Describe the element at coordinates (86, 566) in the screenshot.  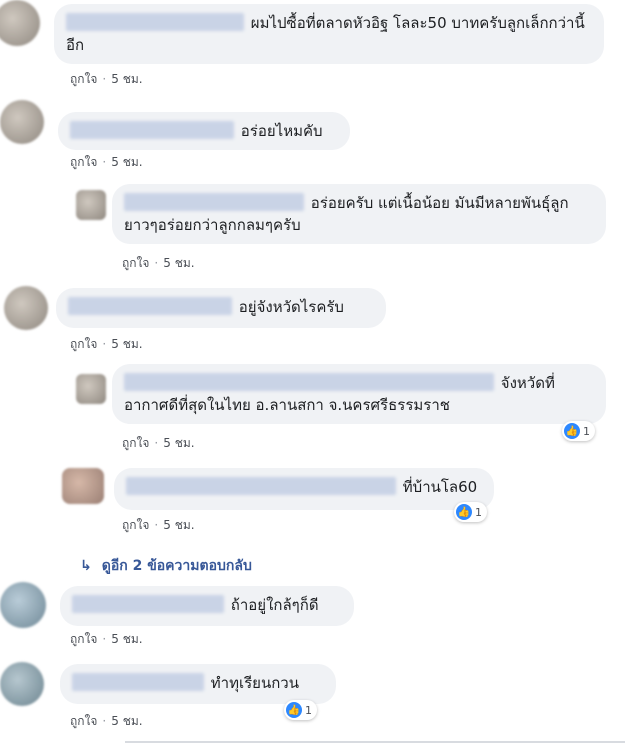
I see `reply-arrow-icon: ↳` at that location.